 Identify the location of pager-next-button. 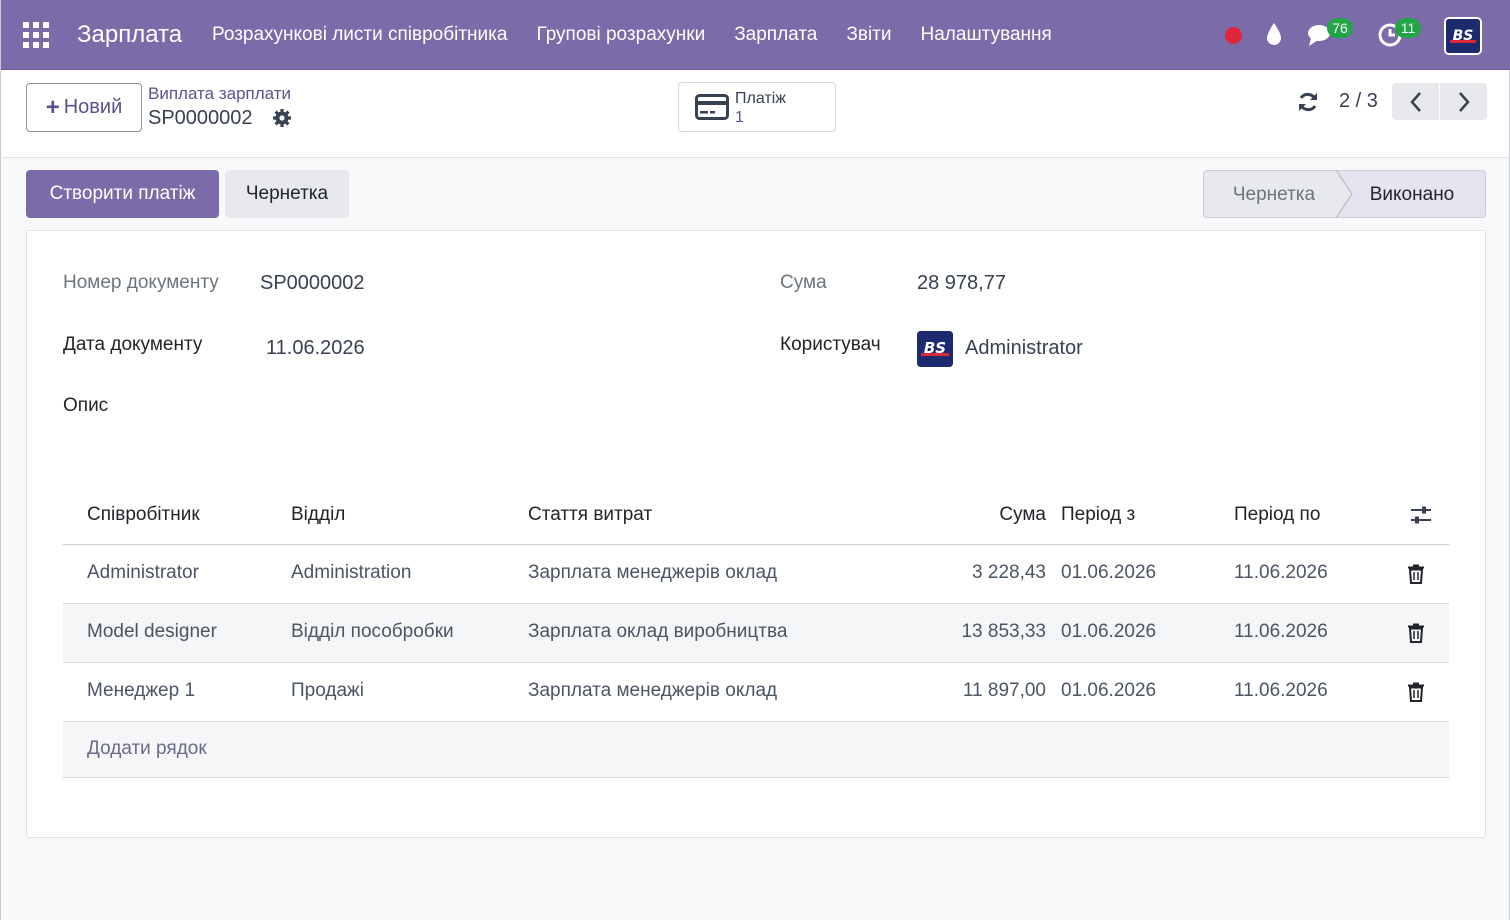
(1463, 101).